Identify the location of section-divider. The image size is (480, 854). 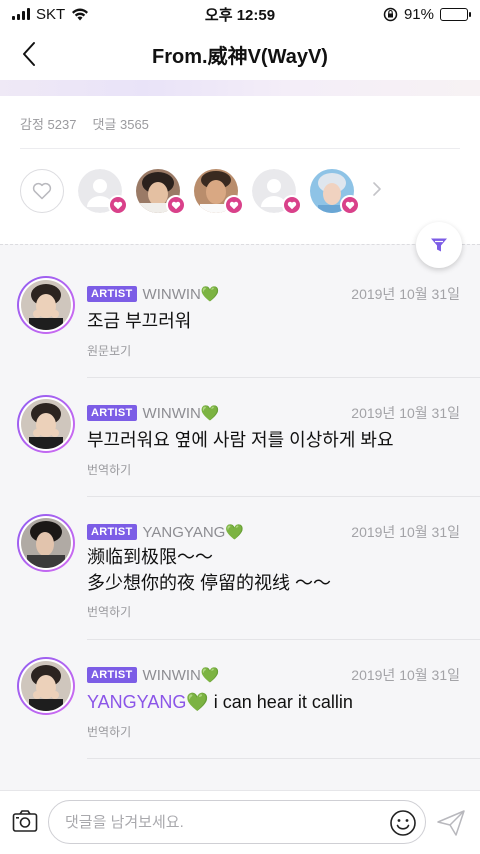
(240, 244).